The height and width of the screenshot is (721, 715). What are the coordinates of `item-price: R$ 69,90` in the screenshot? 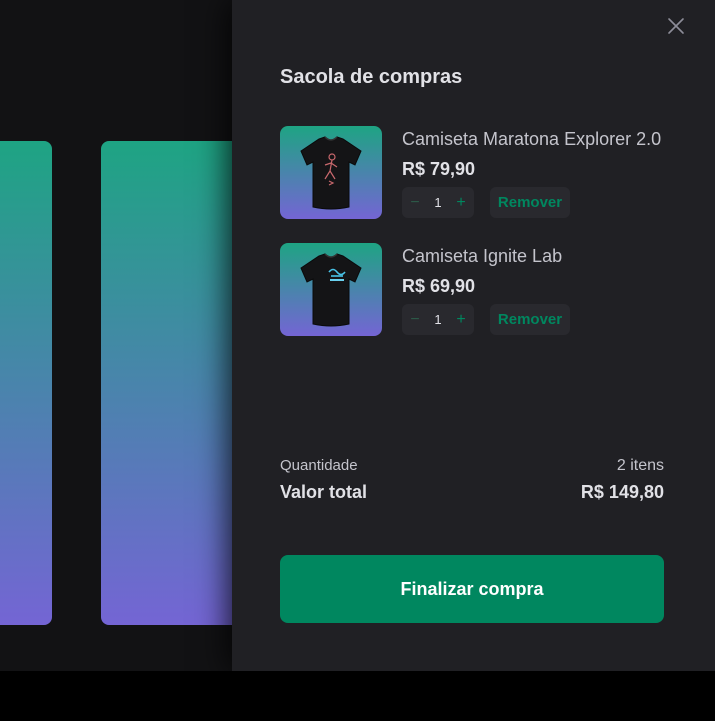 It's located at (439, 286).